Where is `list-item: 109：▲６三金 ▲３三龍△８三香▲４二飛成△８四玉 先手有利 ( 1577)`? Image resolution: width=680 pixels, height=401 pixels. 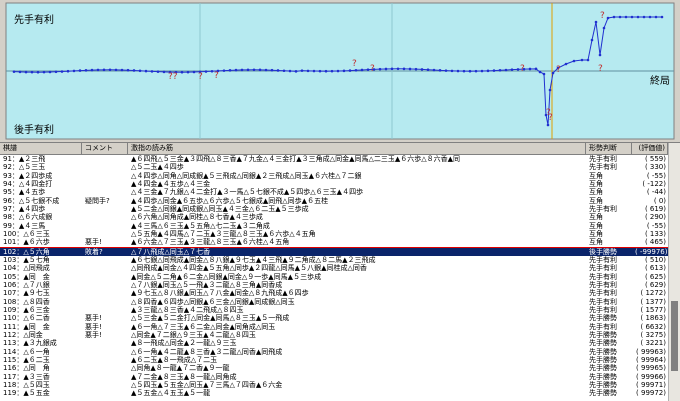
list-item: 109：▲６三金 ▲３三龍△８三香▲４二飛成△８四玉 先手有利 ( 1577) is located at coordinates (340, 310).